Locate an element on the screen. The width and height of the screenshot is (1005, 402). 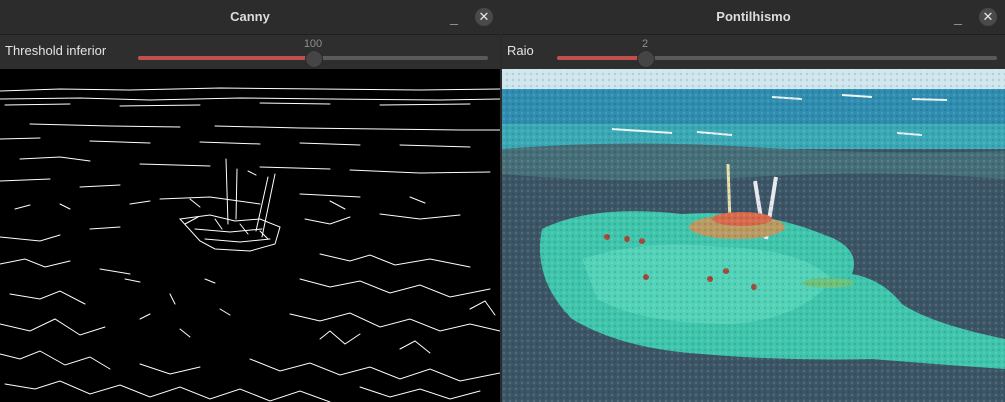
pontilhismo-titlebar: Pontilhismo _ ✕ is located at coordinates (753, 17).